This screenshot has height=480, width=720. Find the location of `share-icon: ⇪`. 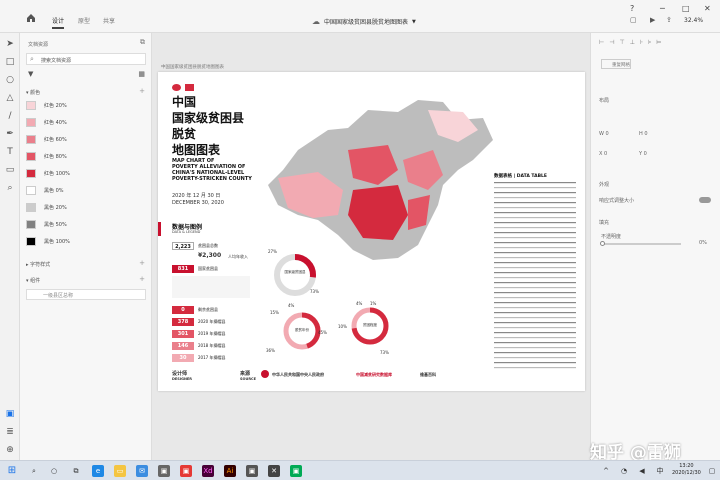

share-icon: ⇪ is located at coordinates (669, 20).